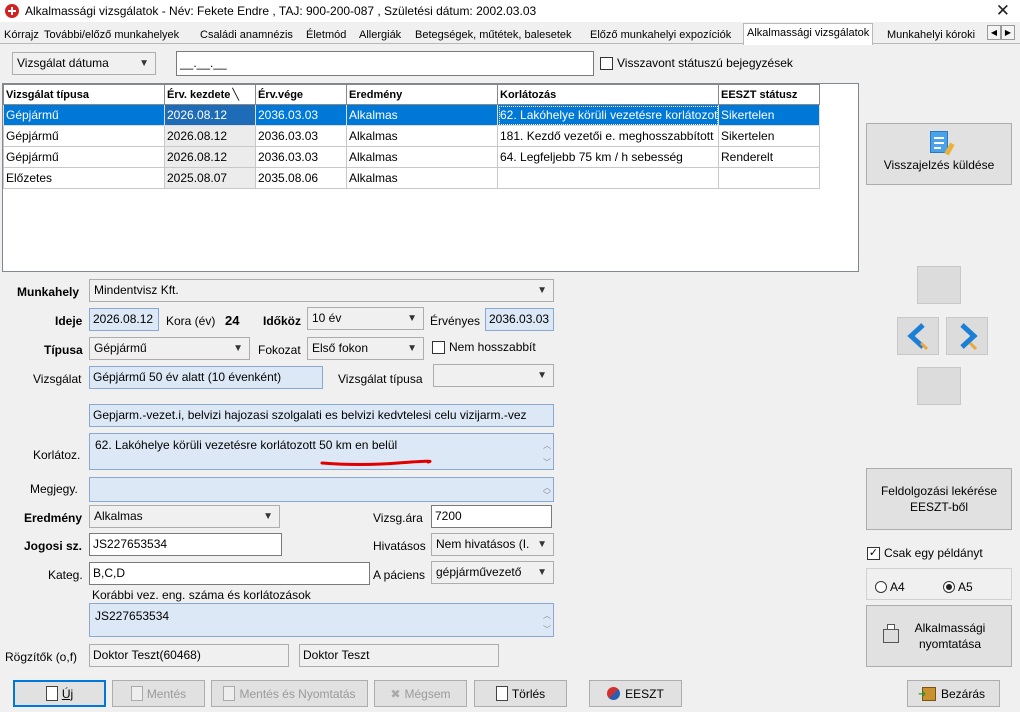 The height and width of the screenshot is (712, 1020). Describe the element at coordinates (614, 693) in the screenshot. I see `eeszt-icon` at that location.